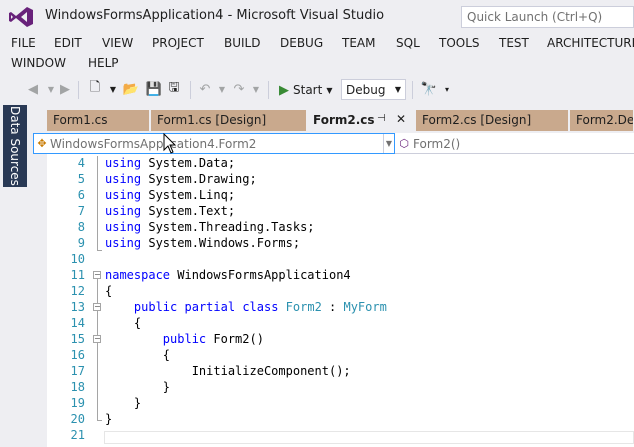 This screenshot has height=447, width=634. What do you see at coordinates (38, 63) in the screenshot?
I see `menu-window: WINDOW` at bounding box center [38, 63].